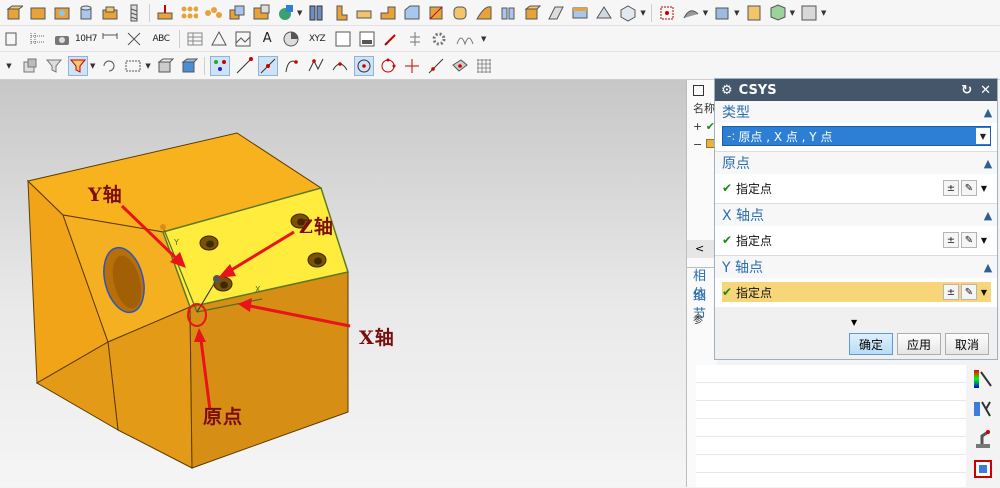 This screenshot has width=1000, height=488. I want to click on solid-icon, so click(532, 13).